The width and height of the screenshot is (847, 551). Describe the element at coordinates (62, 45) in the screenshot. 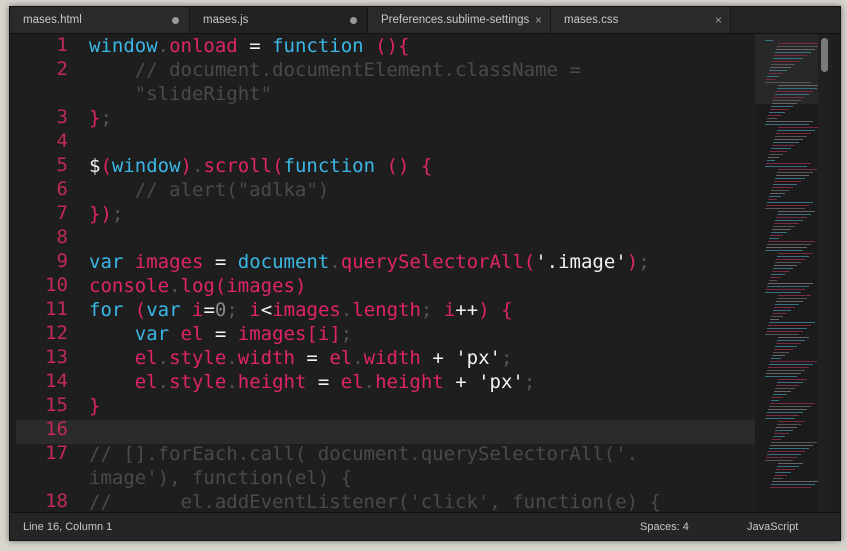

I see `line-number: 1` at that location.